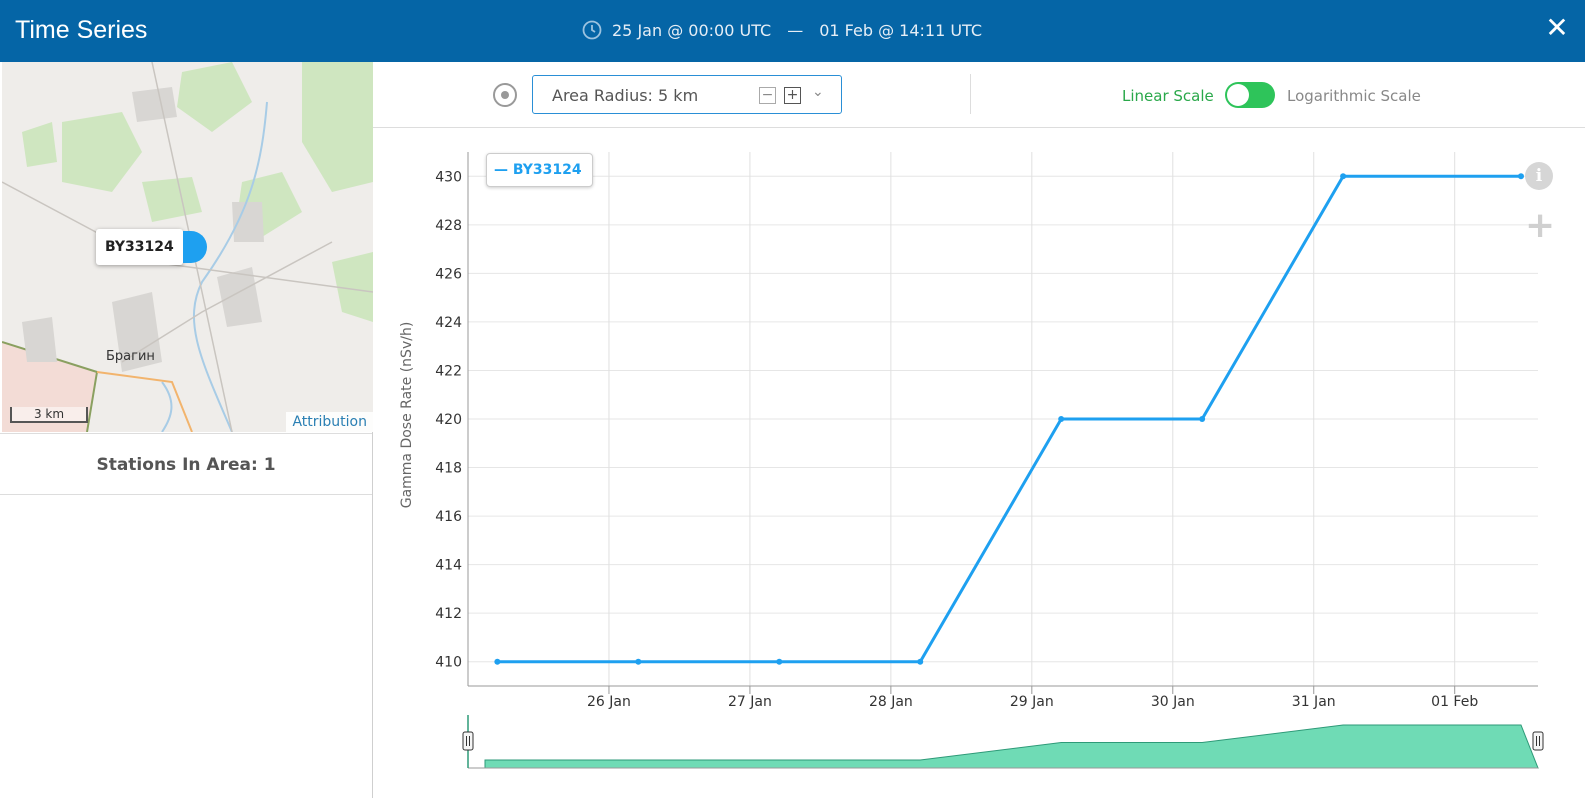 This screenshot has height=798, width=1585. Describe the element at coordinates (901, 30) in the screenshot. I see `time-range-end: 01 Feb @ 14:11 UTC` at that location.